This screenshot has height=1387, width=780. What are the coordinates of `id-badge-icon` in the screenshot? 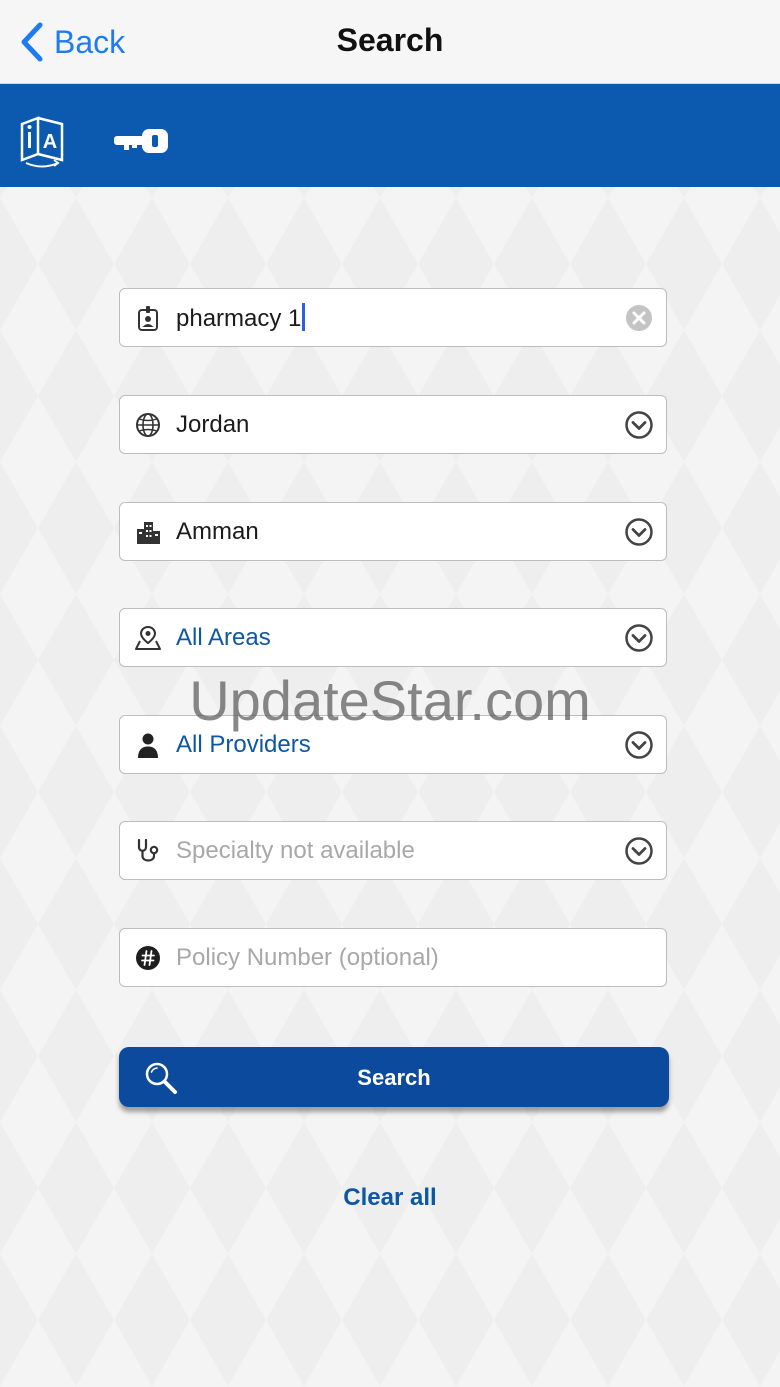 It's located at (148, 318).